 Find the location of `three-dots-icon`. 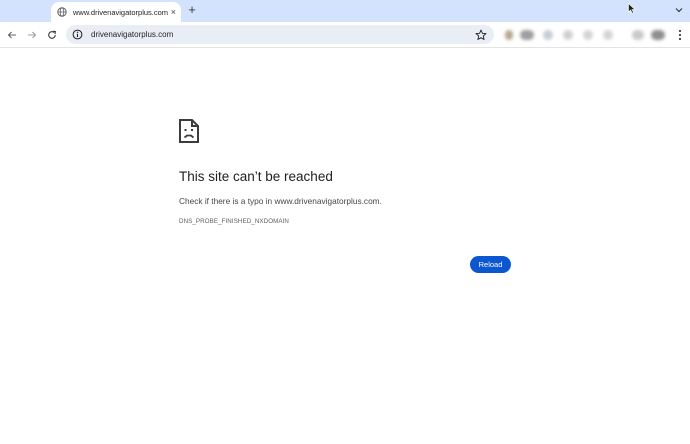

three-dots-icon is located at coordinates (680, 35).